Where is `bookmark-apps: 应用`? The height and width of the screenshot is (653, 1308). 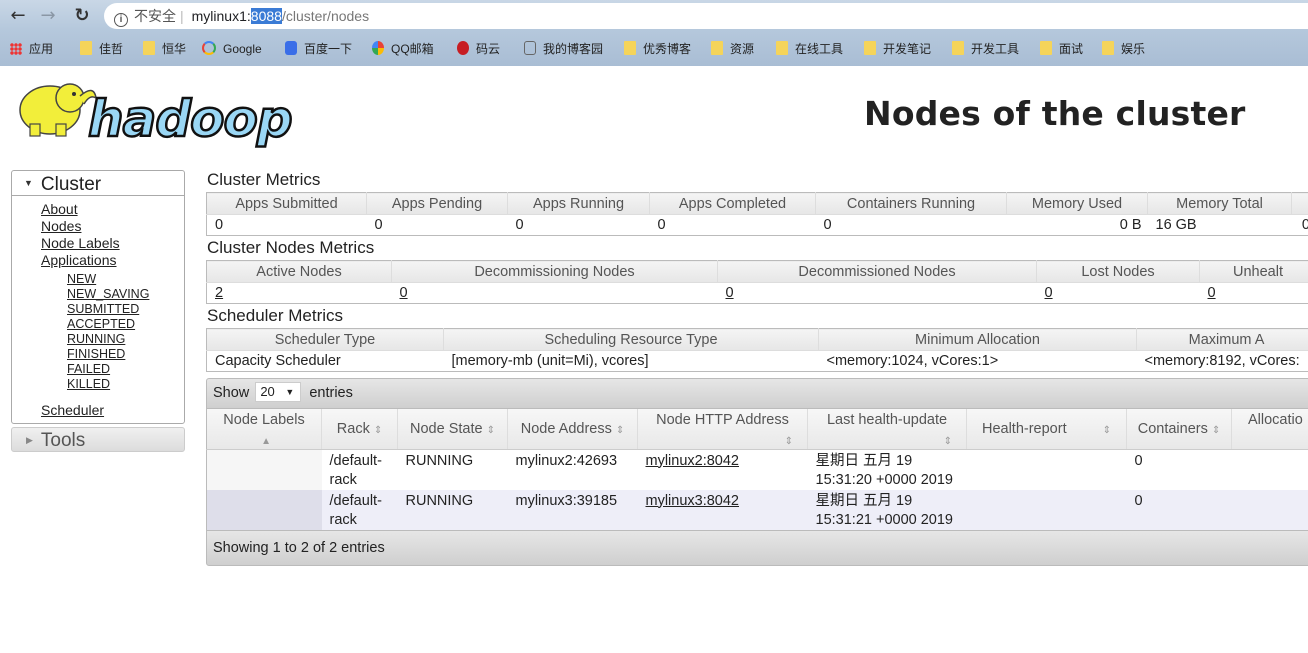 bookmark-apps: 应用 is located at coordinates (31, 49).